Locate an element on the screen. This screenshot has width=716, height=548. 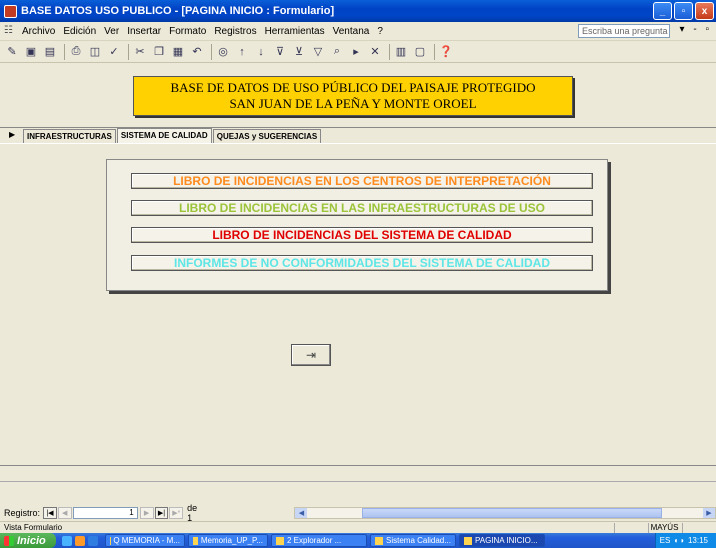
record-number-field: 1 is located at coordinates (105, 513).